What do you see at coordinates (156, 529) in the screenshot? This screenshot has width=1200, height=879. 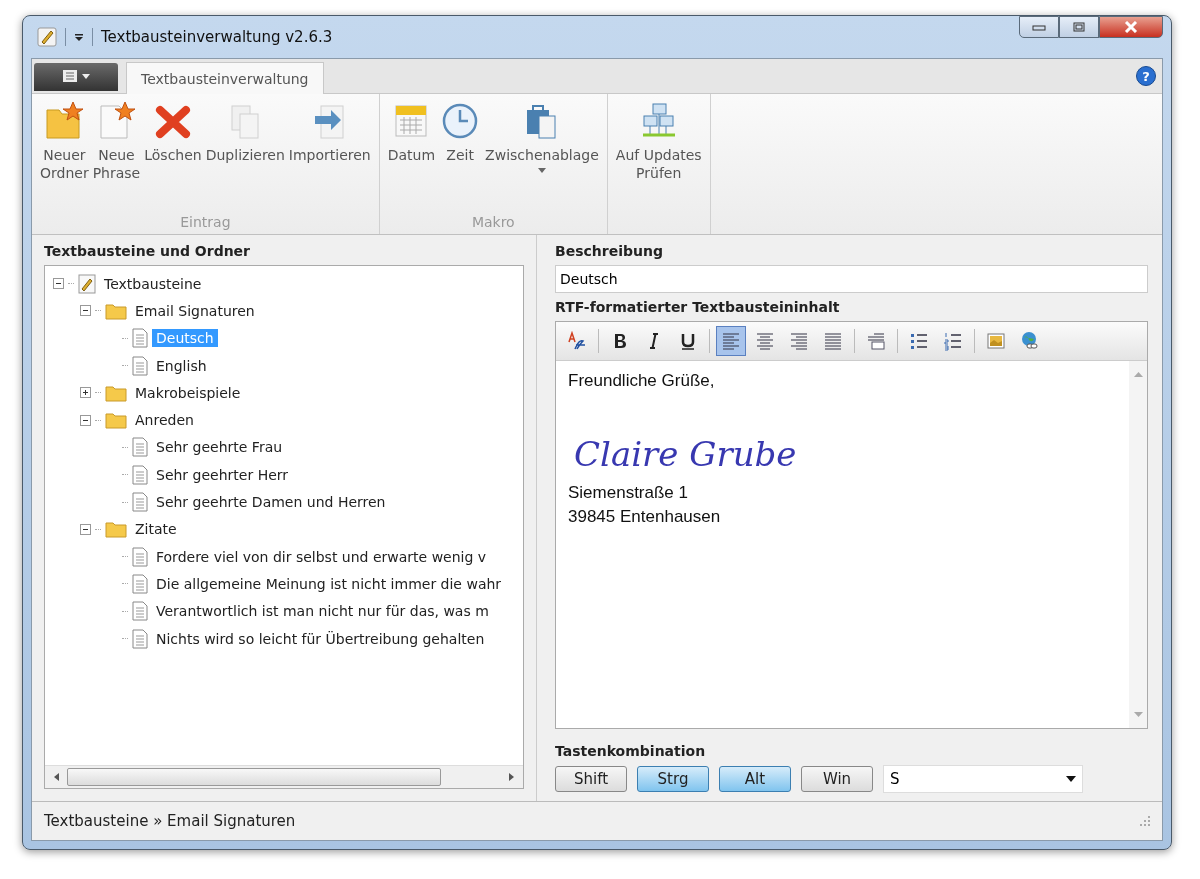 I see `tree-item: Zitate` at bounding box center [156, 529].